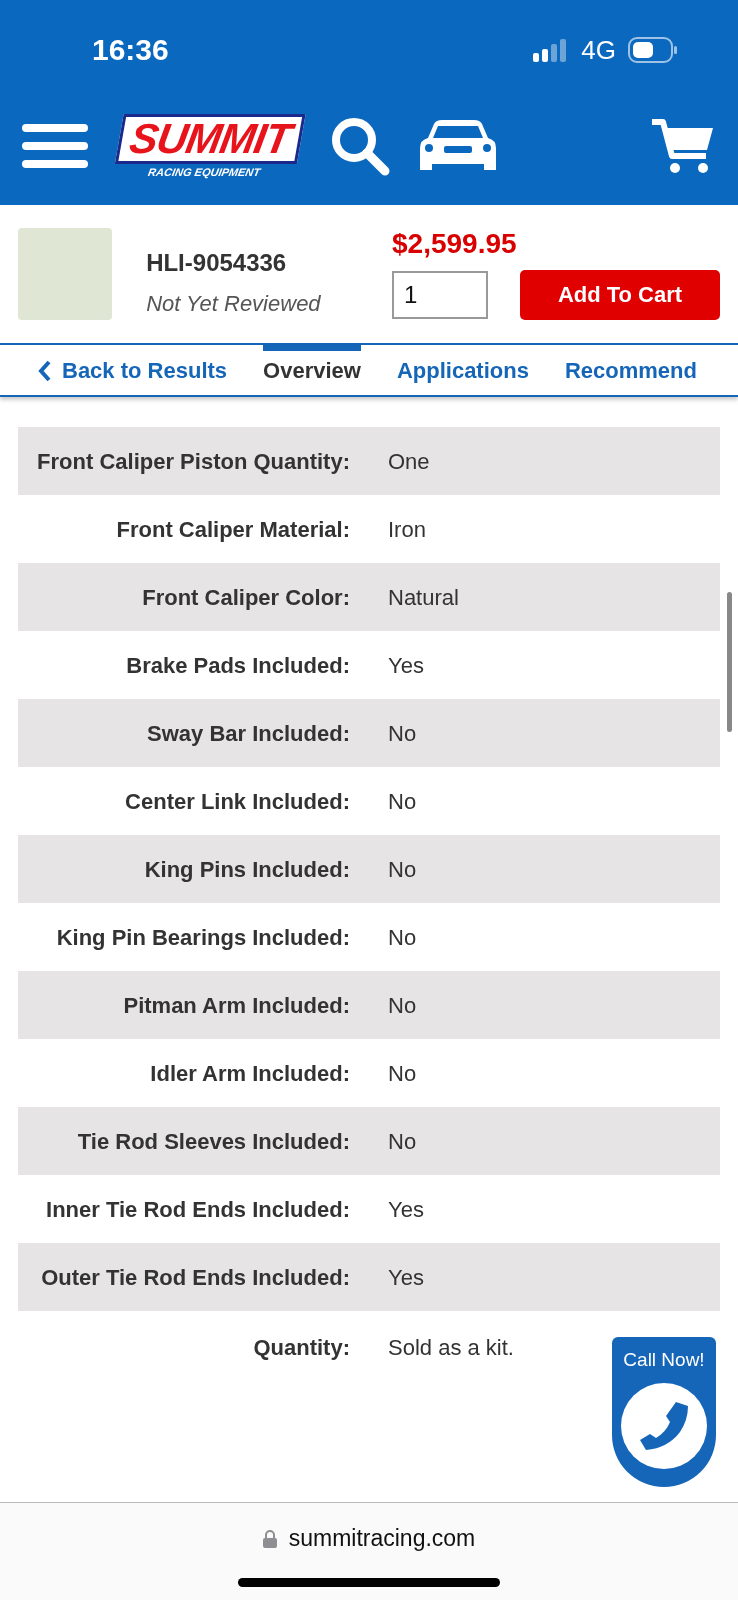 This screenshot has height=1600, width=738. Describe the element at coordinates (195, 1278) in the screenshot. I see `spec-label: Outer Tie Rod Ends Included:` at that location.